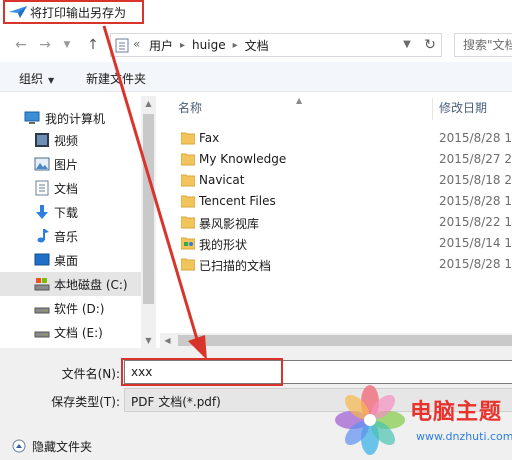 The width and height of the screenshot is (512, 460). I want to click on watermark-logo: 电脑主题 www.dnzhuti.com, so click(421, 420).